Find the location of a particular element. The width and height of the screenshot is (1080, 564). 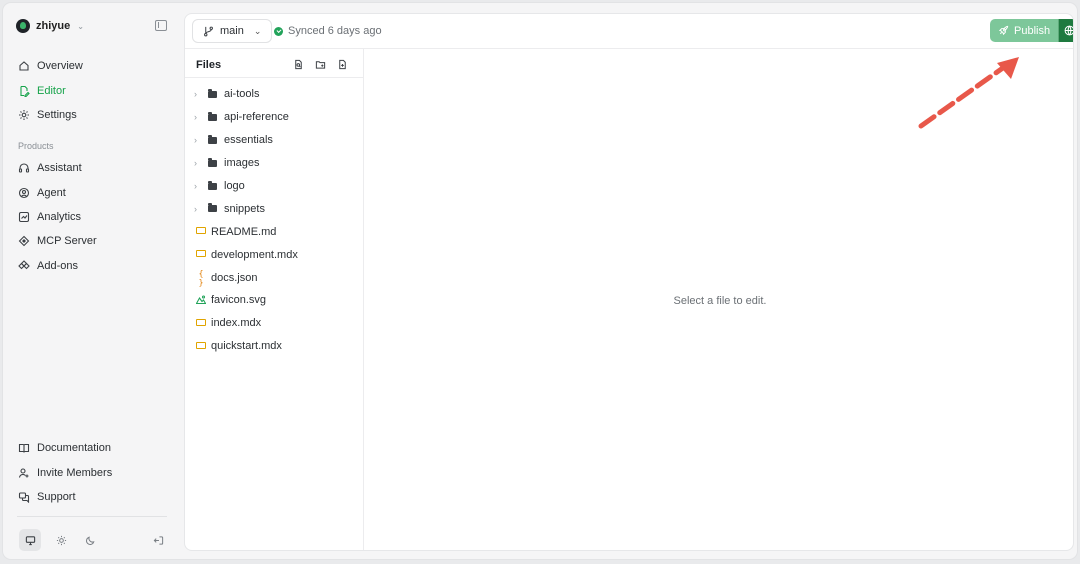

sun-icon is located at coordinates (61, 540).